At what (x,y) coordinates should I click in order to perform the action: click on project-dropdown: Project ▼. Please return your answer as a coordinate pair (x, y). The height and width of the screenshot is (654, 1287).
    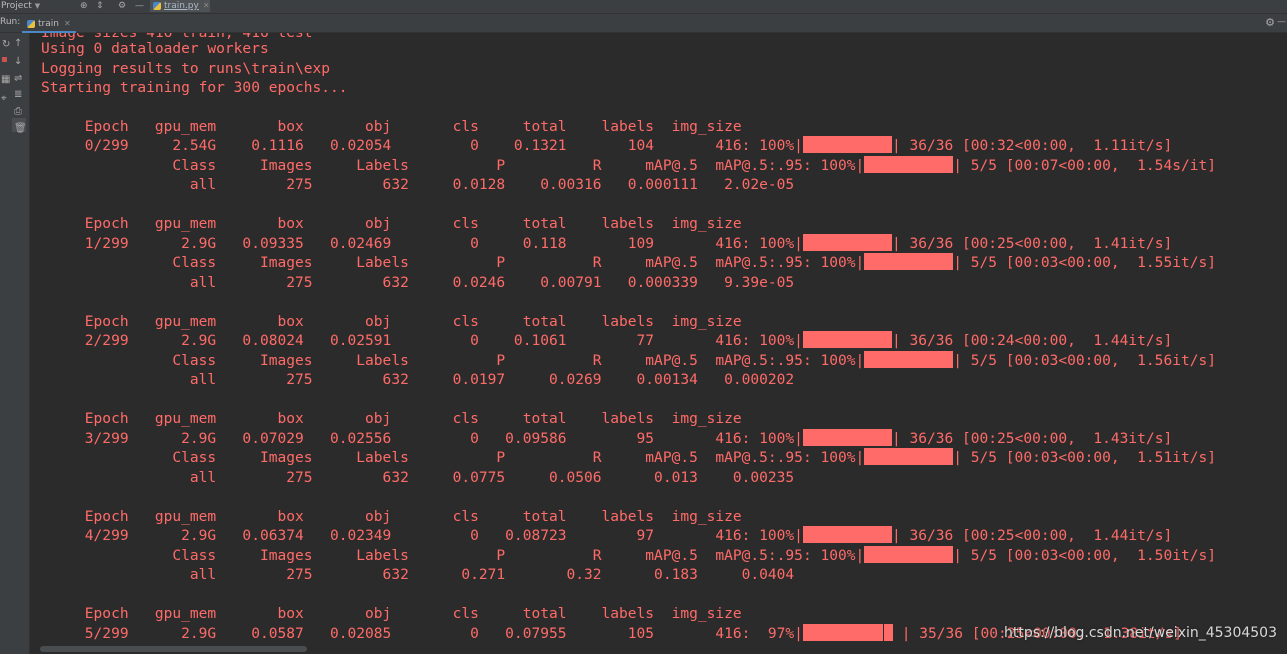
    Looking at the image, I should click on (20, 6).